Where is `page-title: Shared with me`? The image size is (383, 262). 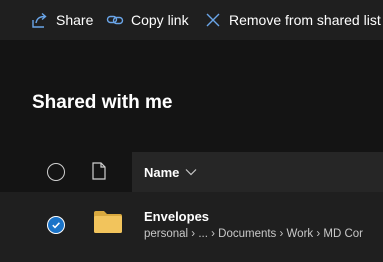
page-title: Shared with me is located at coordinates (102, 102).